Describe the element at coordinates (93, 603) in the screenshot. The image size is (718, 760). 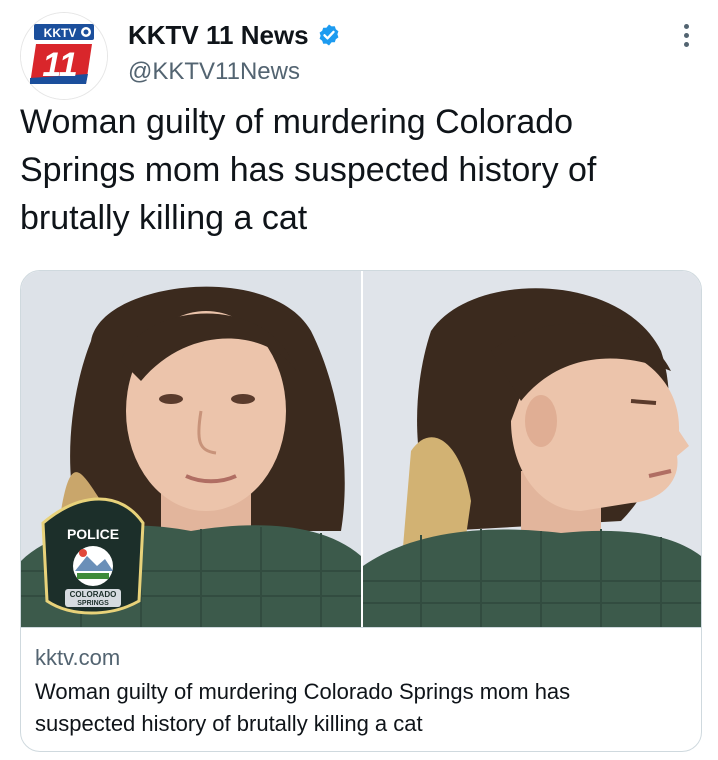
I see `police-badge-text-2: SPRINGS` at that location.